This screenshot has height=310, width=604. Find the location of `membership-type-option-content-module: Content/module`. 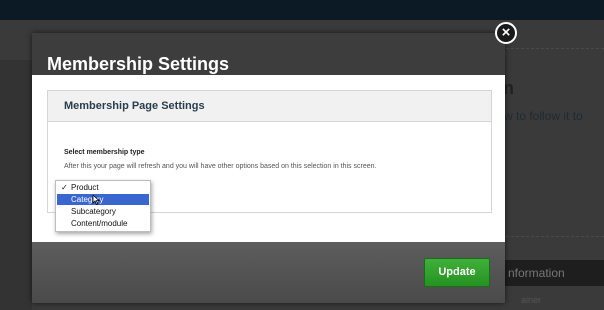

membership-type-option-content-module: Content/module is located at coordinates (103, 223).